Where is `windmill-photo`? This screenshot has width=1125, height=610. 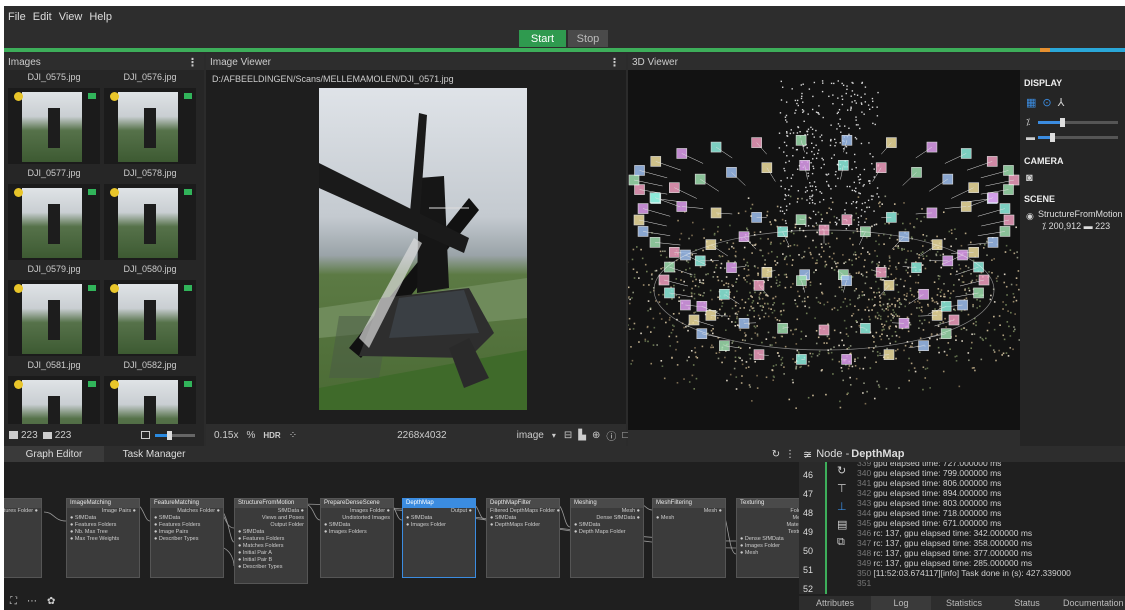
windmill-photo is located at coordinates (423, 249).